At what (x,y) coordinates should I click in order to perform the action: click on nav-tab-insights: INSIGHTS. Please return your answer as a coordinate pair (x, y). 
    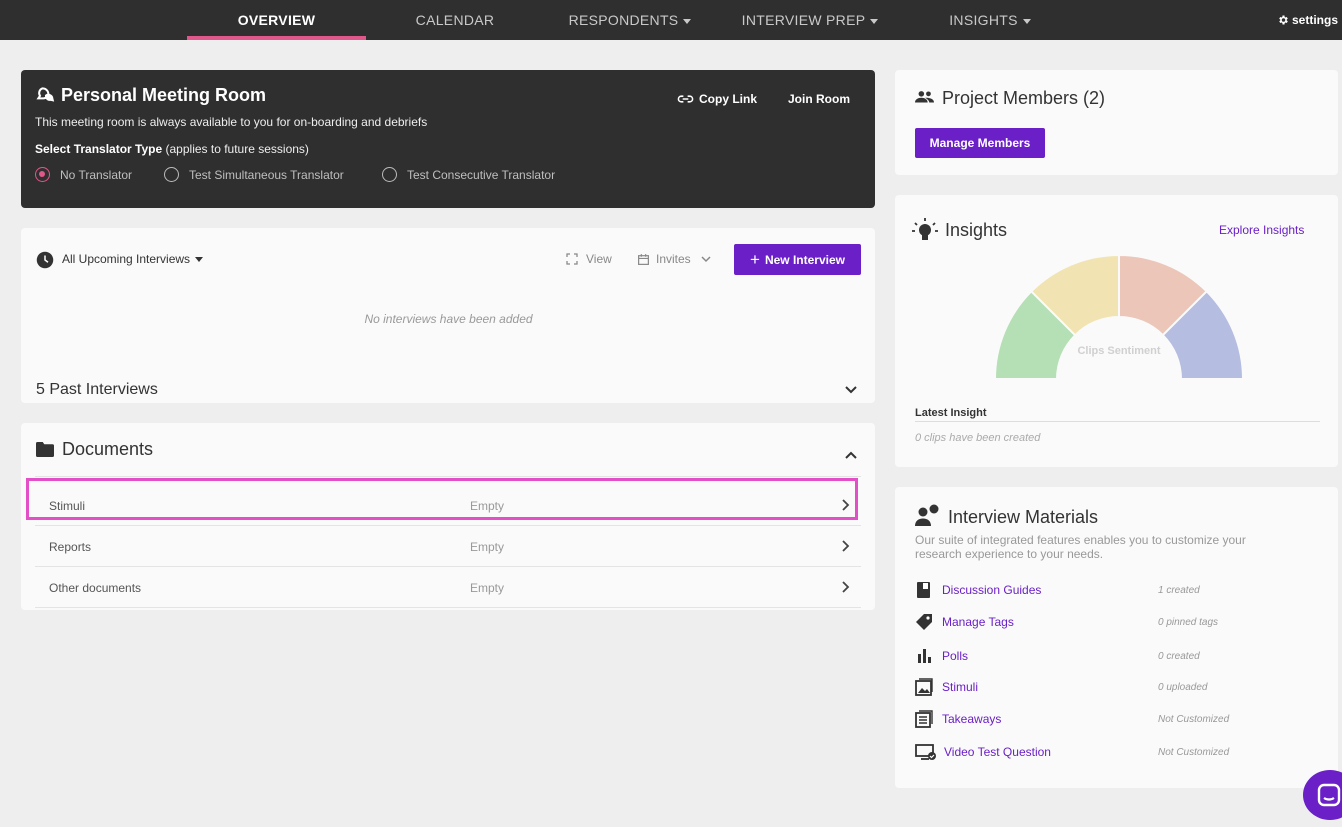
    Looking at the image, I should click on (990, 20).